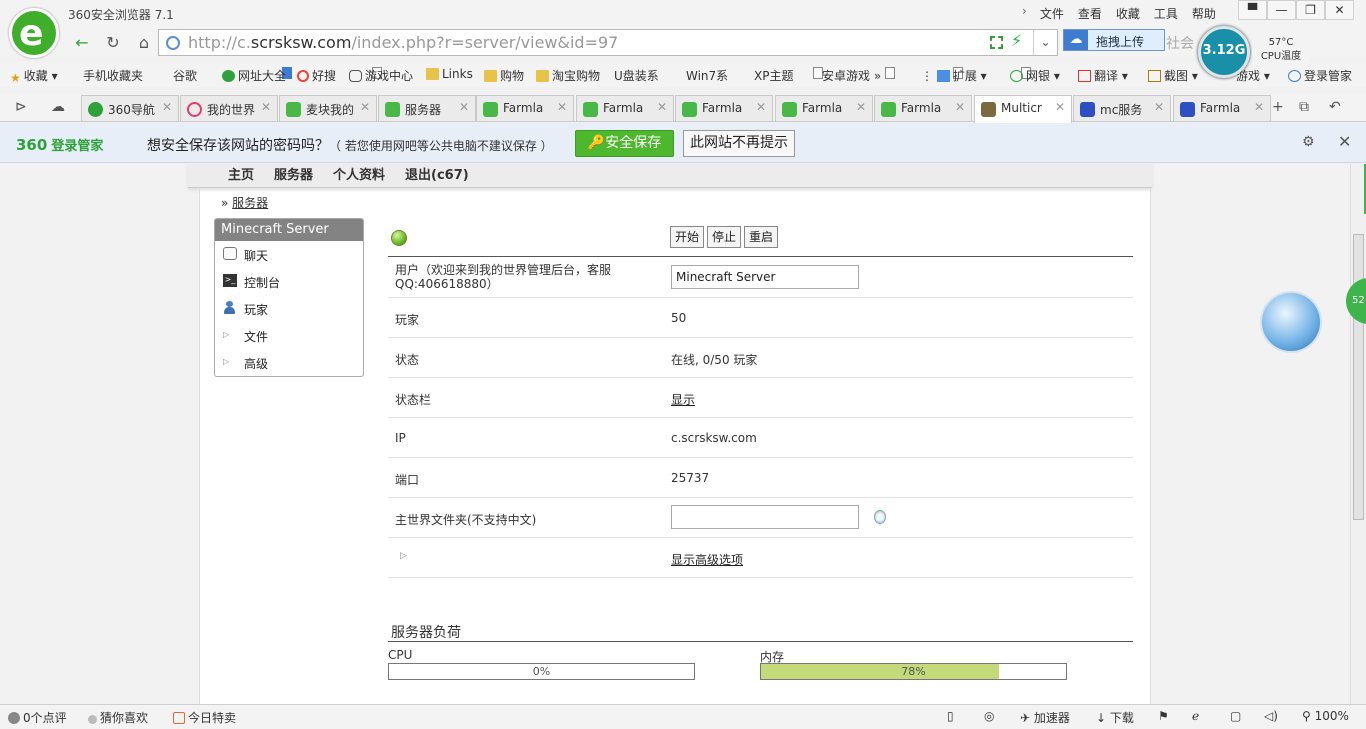  What do you see at coordinates (254, 75) in the screenshot?
I see `bookmark-sites: 网址大全` at bounding box center [254, 75].